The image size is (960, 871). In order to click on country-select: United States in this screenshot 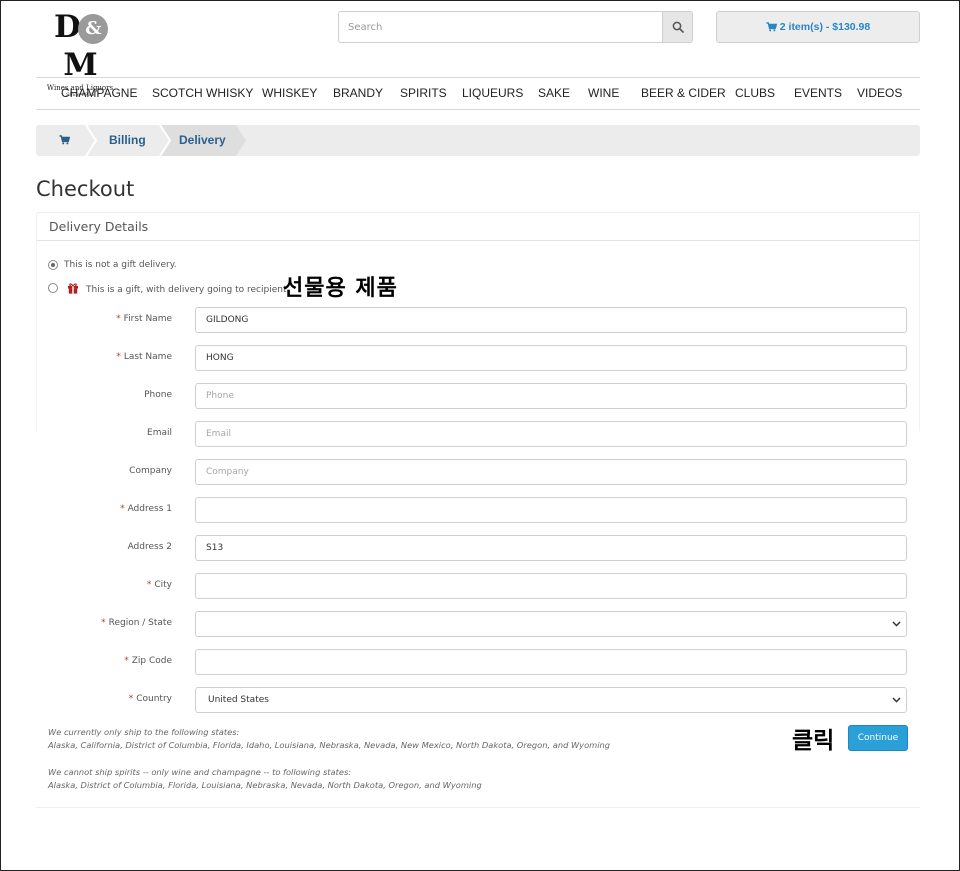, I will do `click(551, 700)`.